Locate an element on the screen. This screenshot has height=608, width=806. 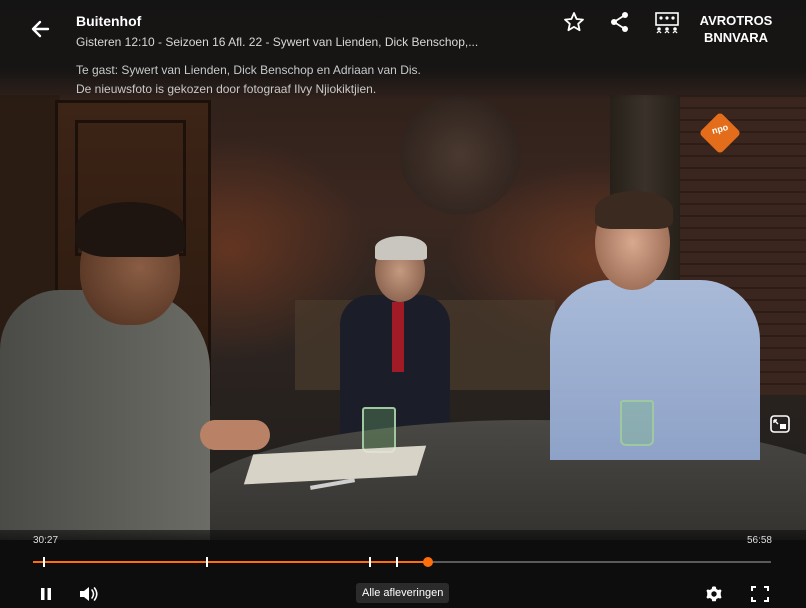
star-icon is located at coordinates (574, 22).